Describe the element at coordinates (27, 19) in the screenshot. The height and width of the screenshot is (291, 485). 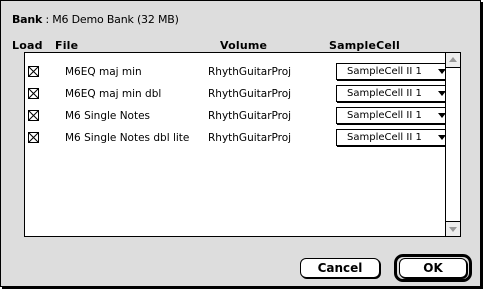
I see `bank-label: Bank` at that location.